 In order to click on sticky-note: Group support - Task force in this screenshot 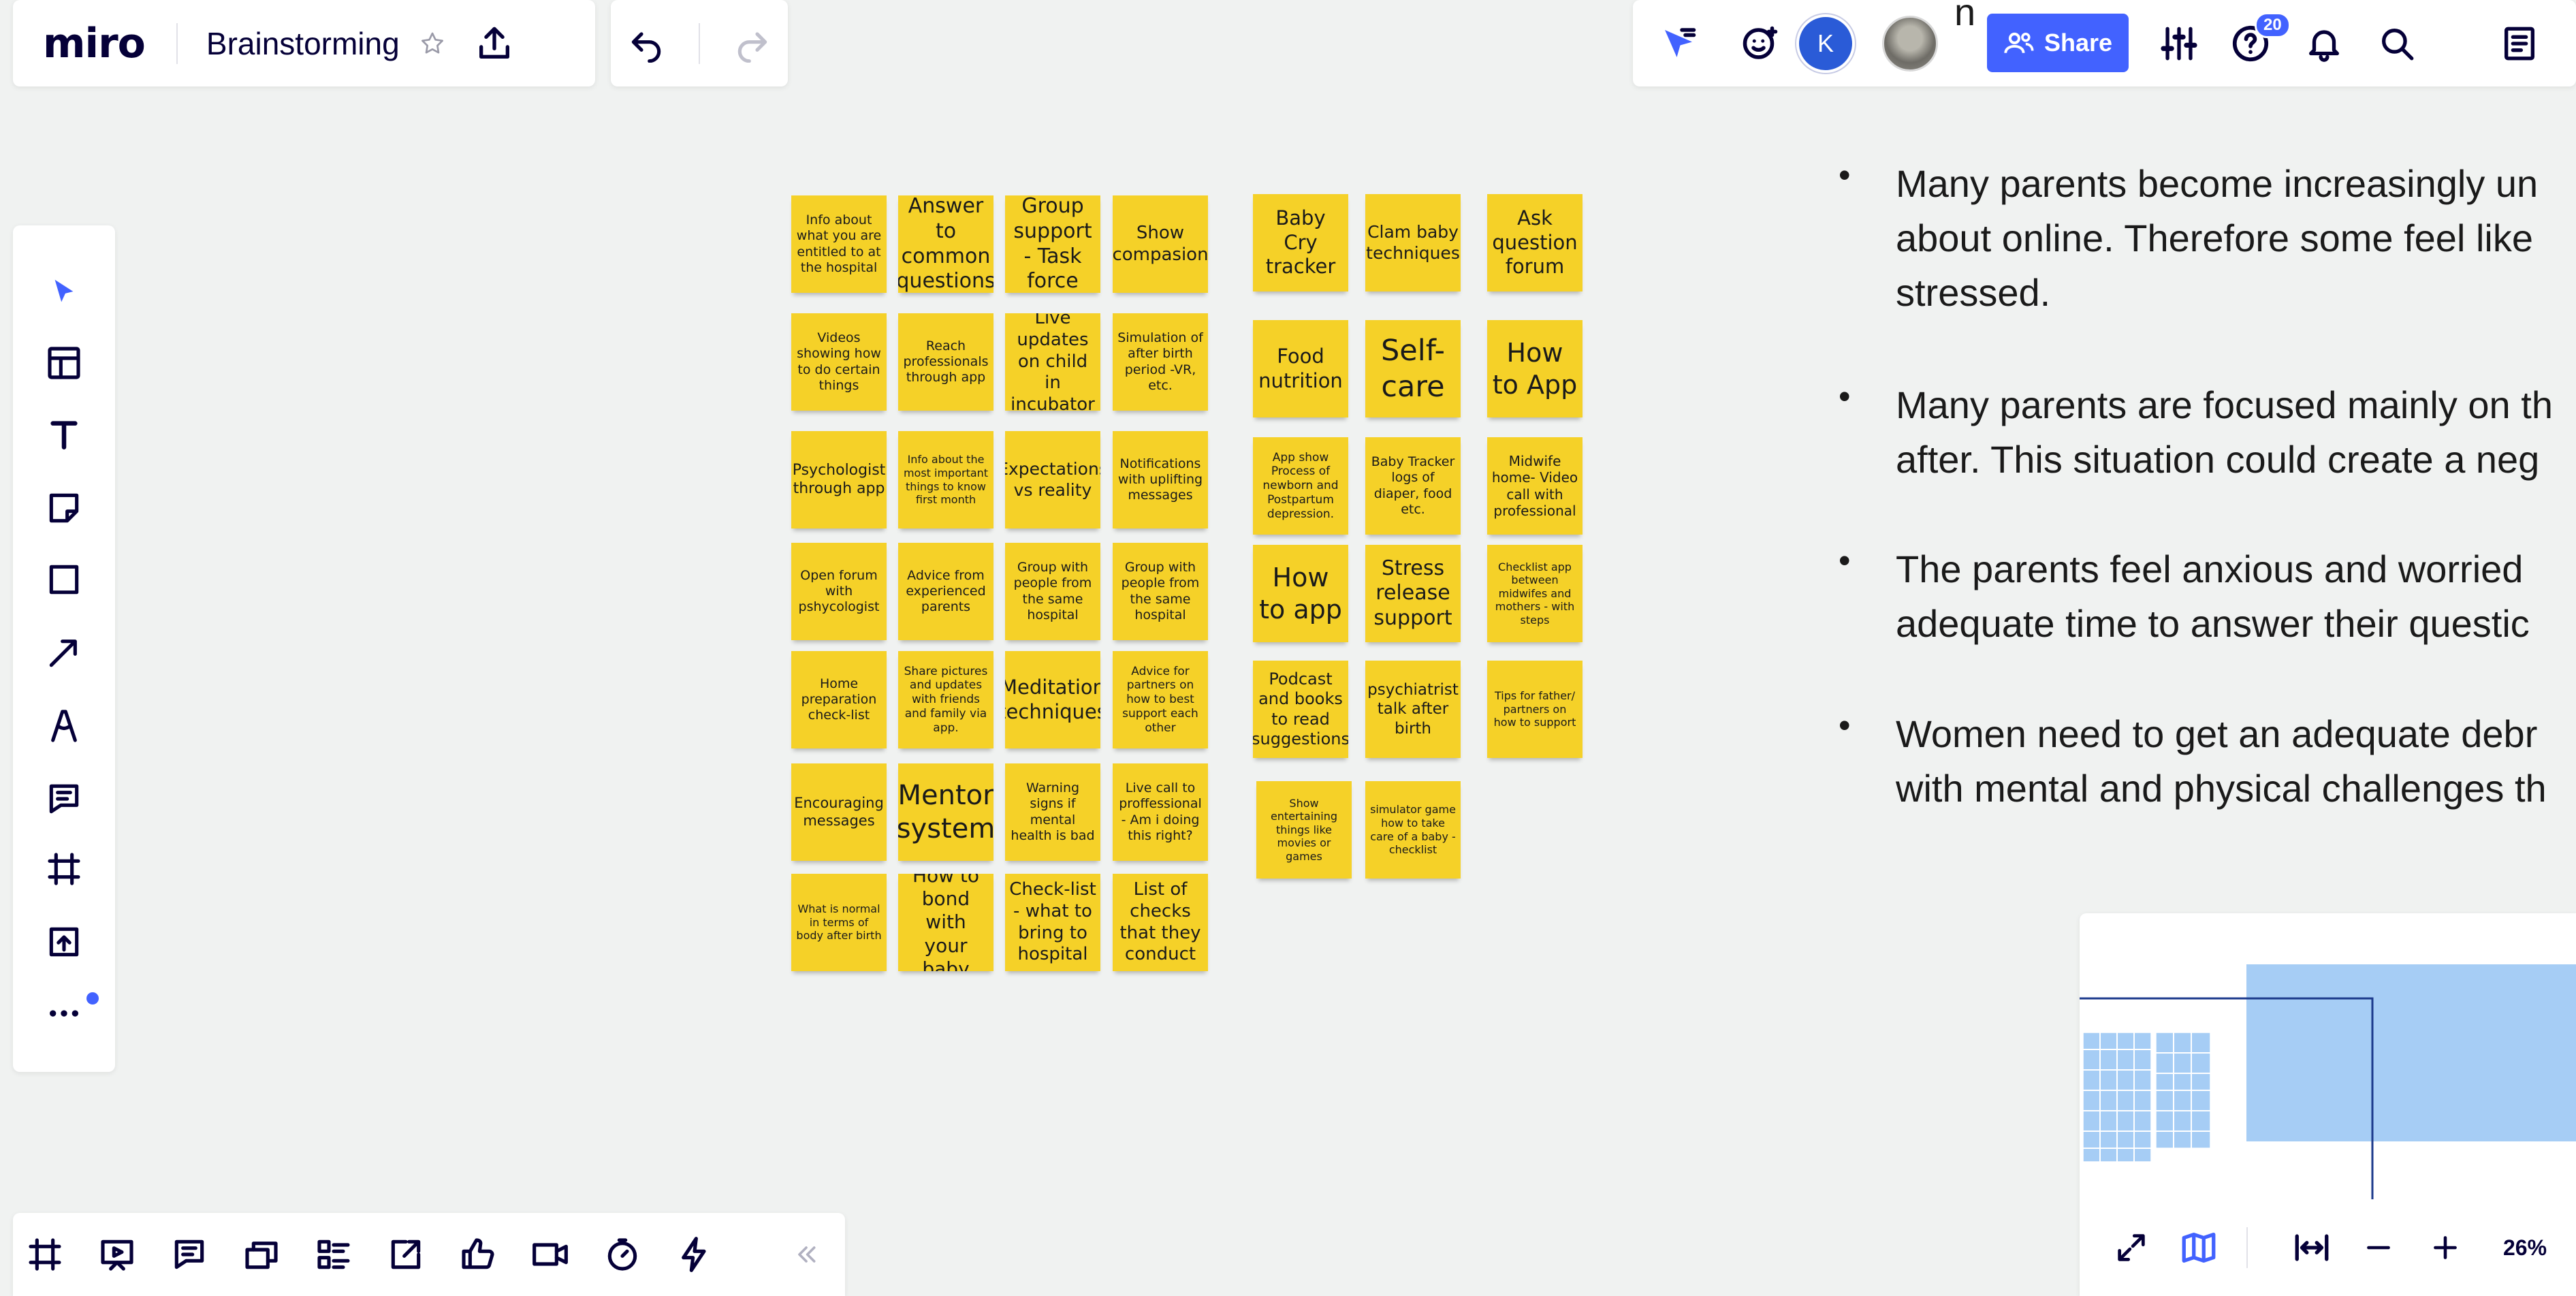, I will do `click(1052, 244)`.